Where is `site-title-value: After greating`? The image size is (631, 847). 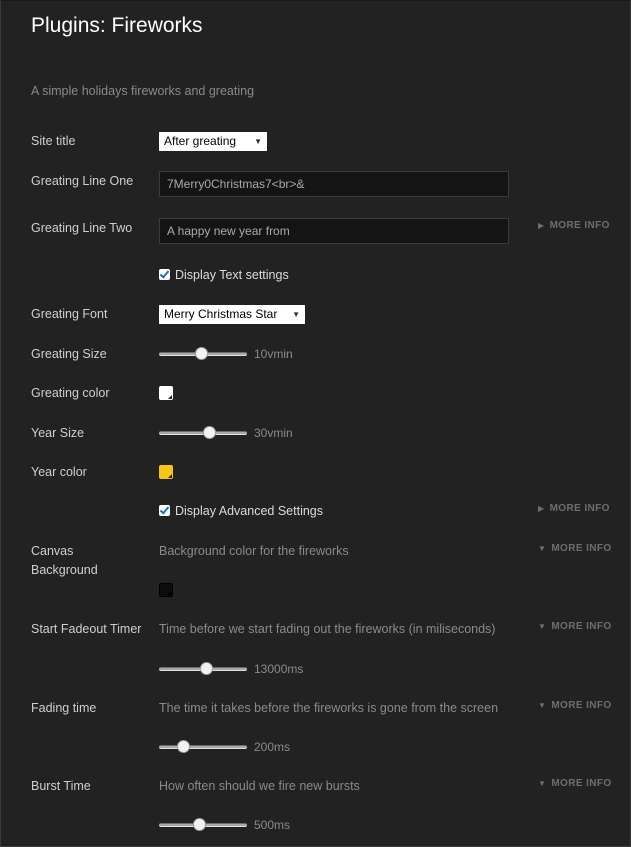
site-title-value: After greating is located at coordinates (200, 141).